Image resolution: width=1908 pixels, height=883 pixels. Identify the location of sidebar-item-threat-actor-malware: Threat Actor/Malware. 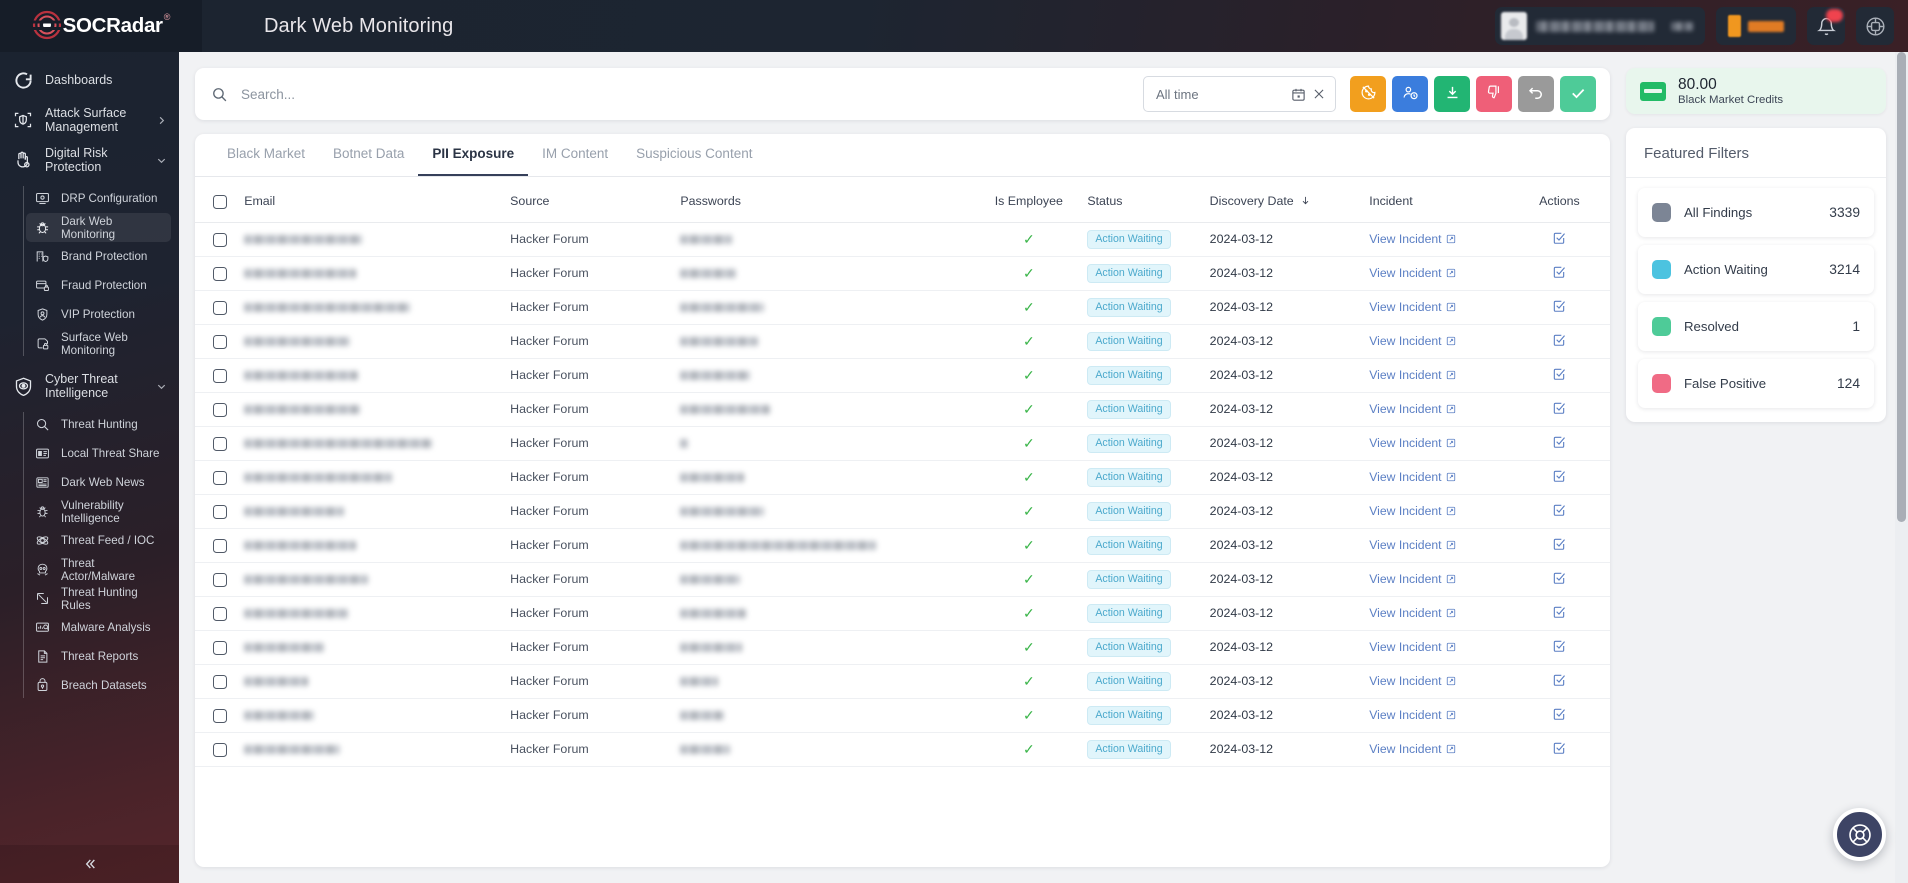
(98, 569).